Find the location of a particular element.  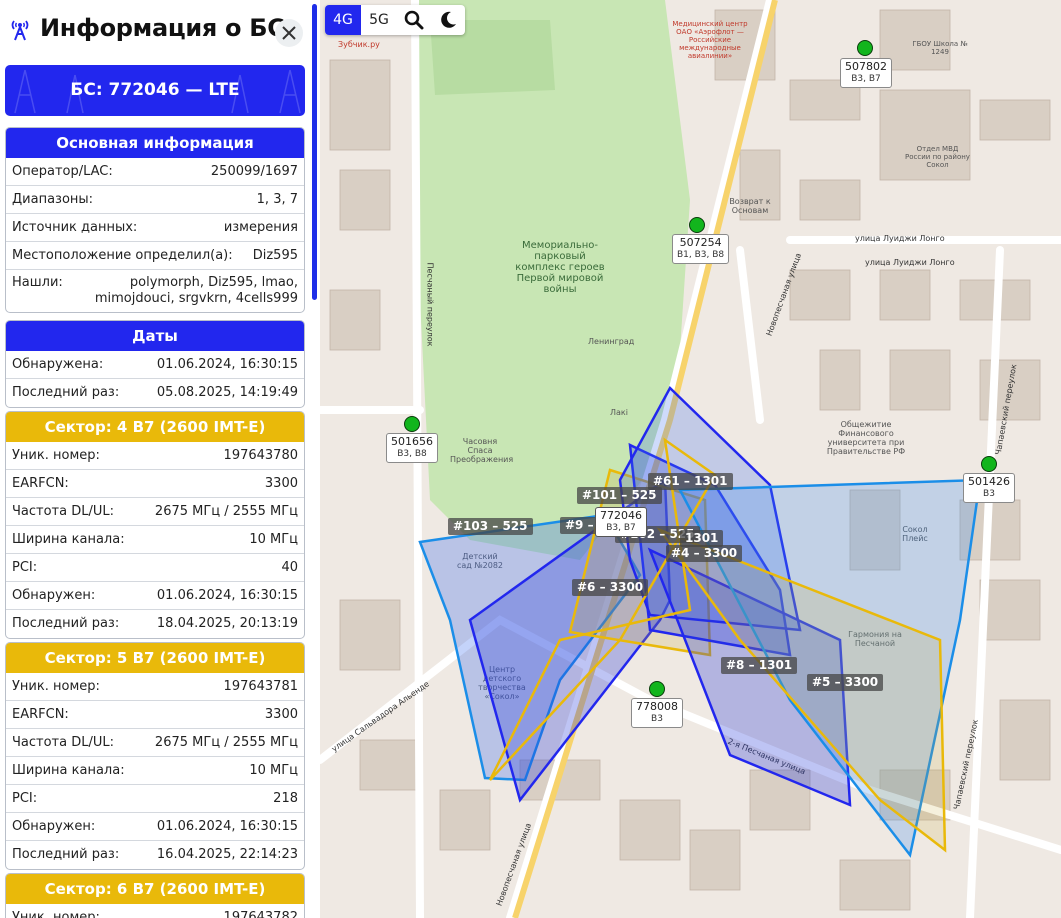

info-row: Уник. номер: 197643780 is located at coordinates (155, 456).